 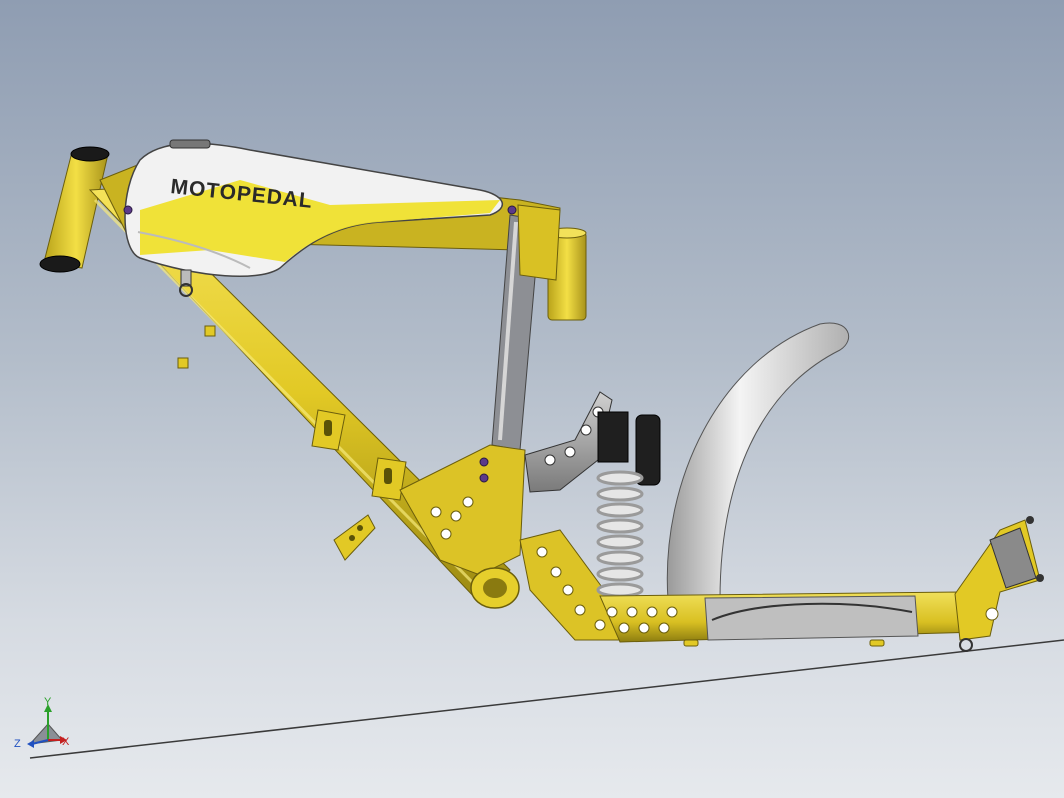 I want to click on gusset-plate, so click(x=462, y=510).